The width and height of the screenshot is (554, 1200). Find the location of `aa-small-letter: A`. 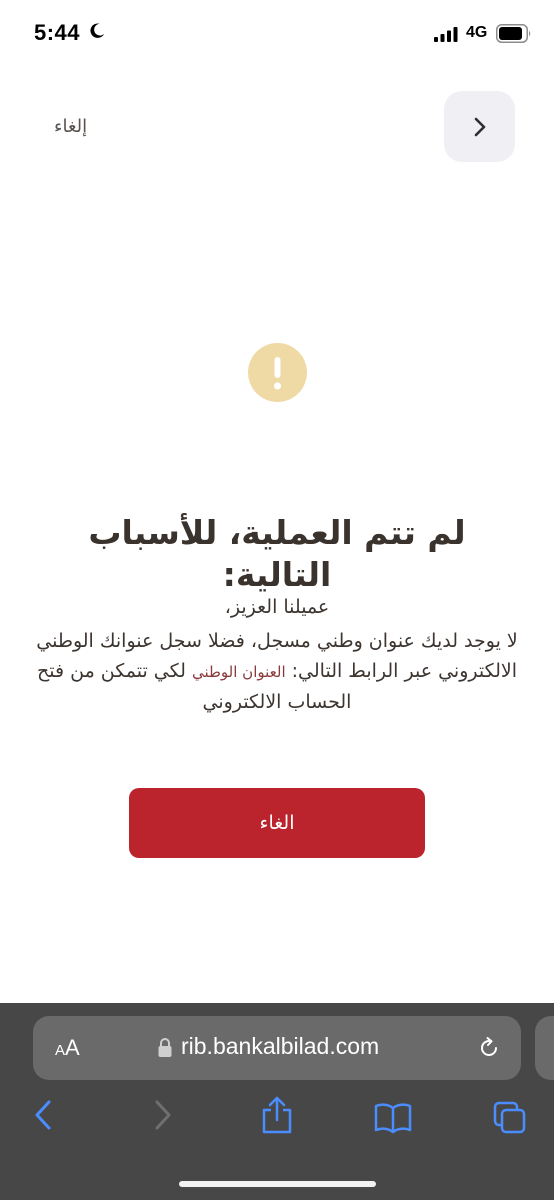

aa-small-letter: A is located at coordinates (60, 1050).